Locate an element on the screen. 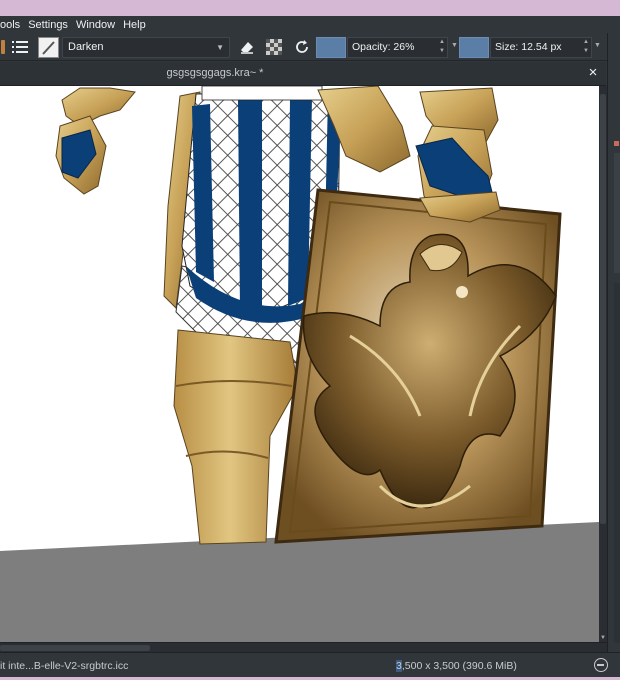 This screenshot has height=680, width=620. document-tab-title: gsgsgsggags.kra~ * is located at coordinates (215, 73).